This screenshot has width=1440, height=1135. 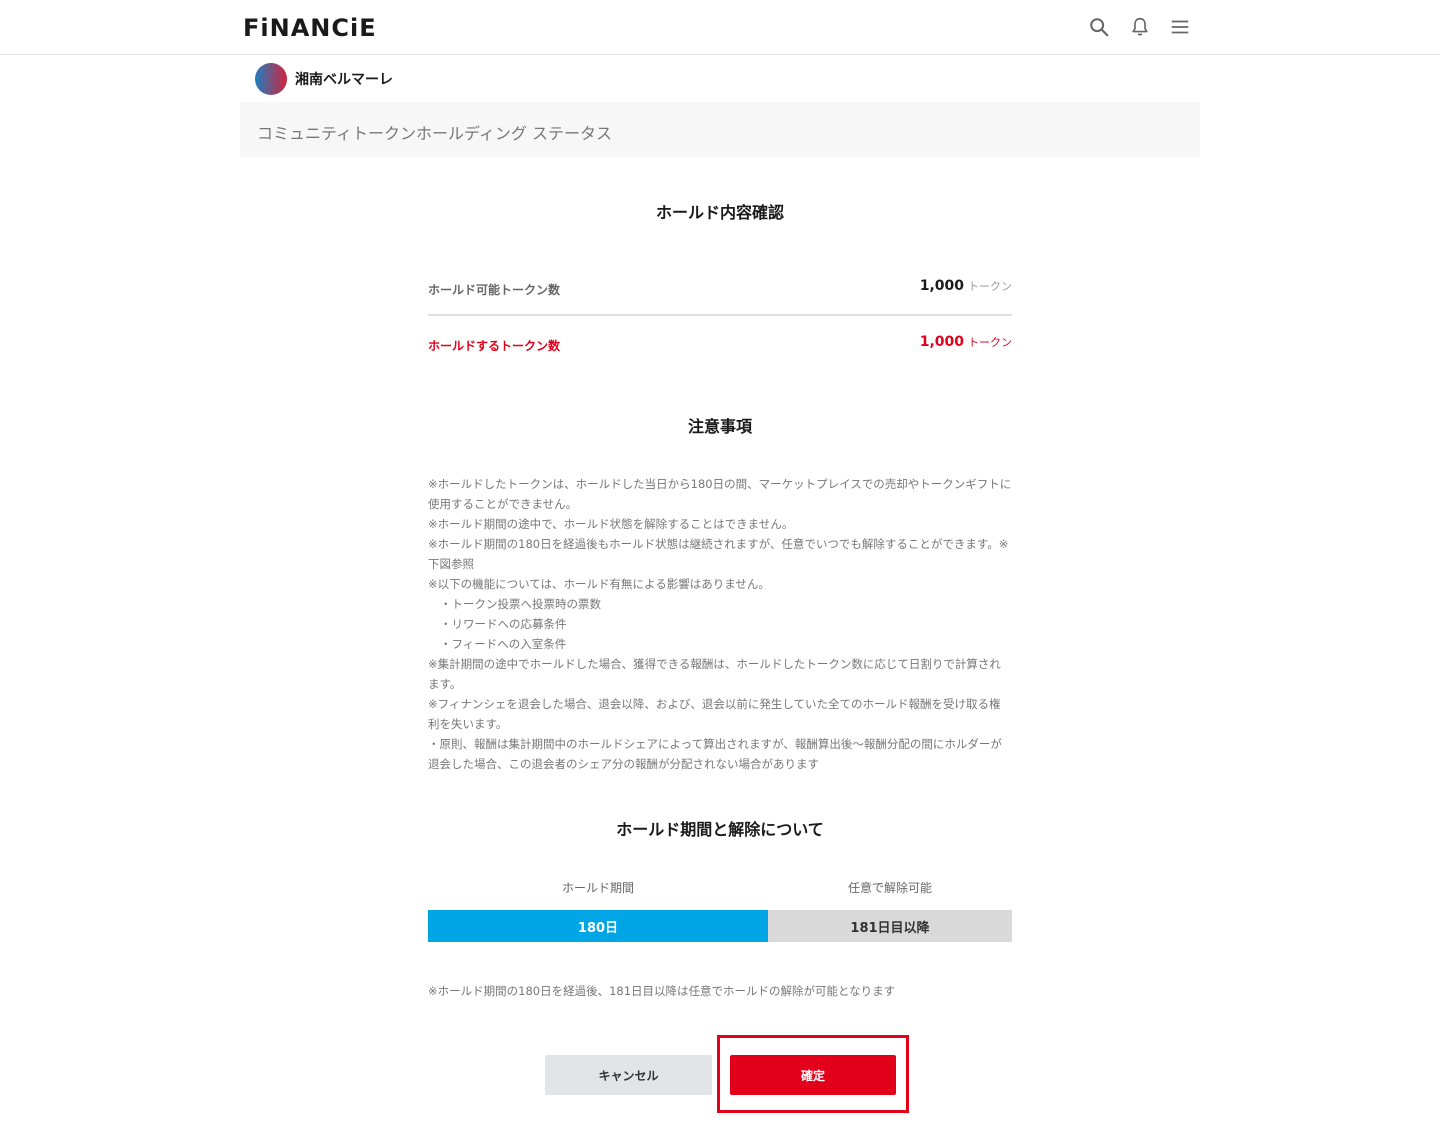 I want to click on community-header: 湘南ベルマーレ, so click(x=324, y=79).